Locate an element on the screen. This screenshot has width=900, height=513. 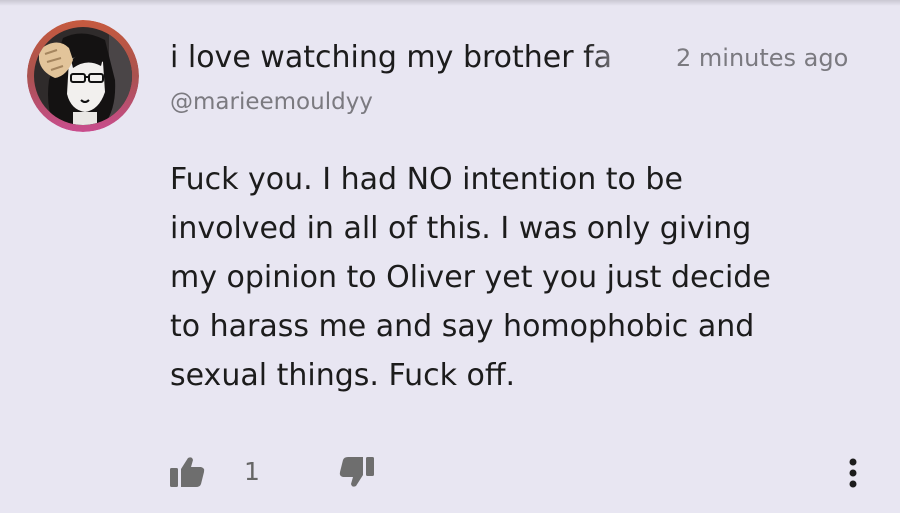
dislike-button is located at coordinates (357, 472).